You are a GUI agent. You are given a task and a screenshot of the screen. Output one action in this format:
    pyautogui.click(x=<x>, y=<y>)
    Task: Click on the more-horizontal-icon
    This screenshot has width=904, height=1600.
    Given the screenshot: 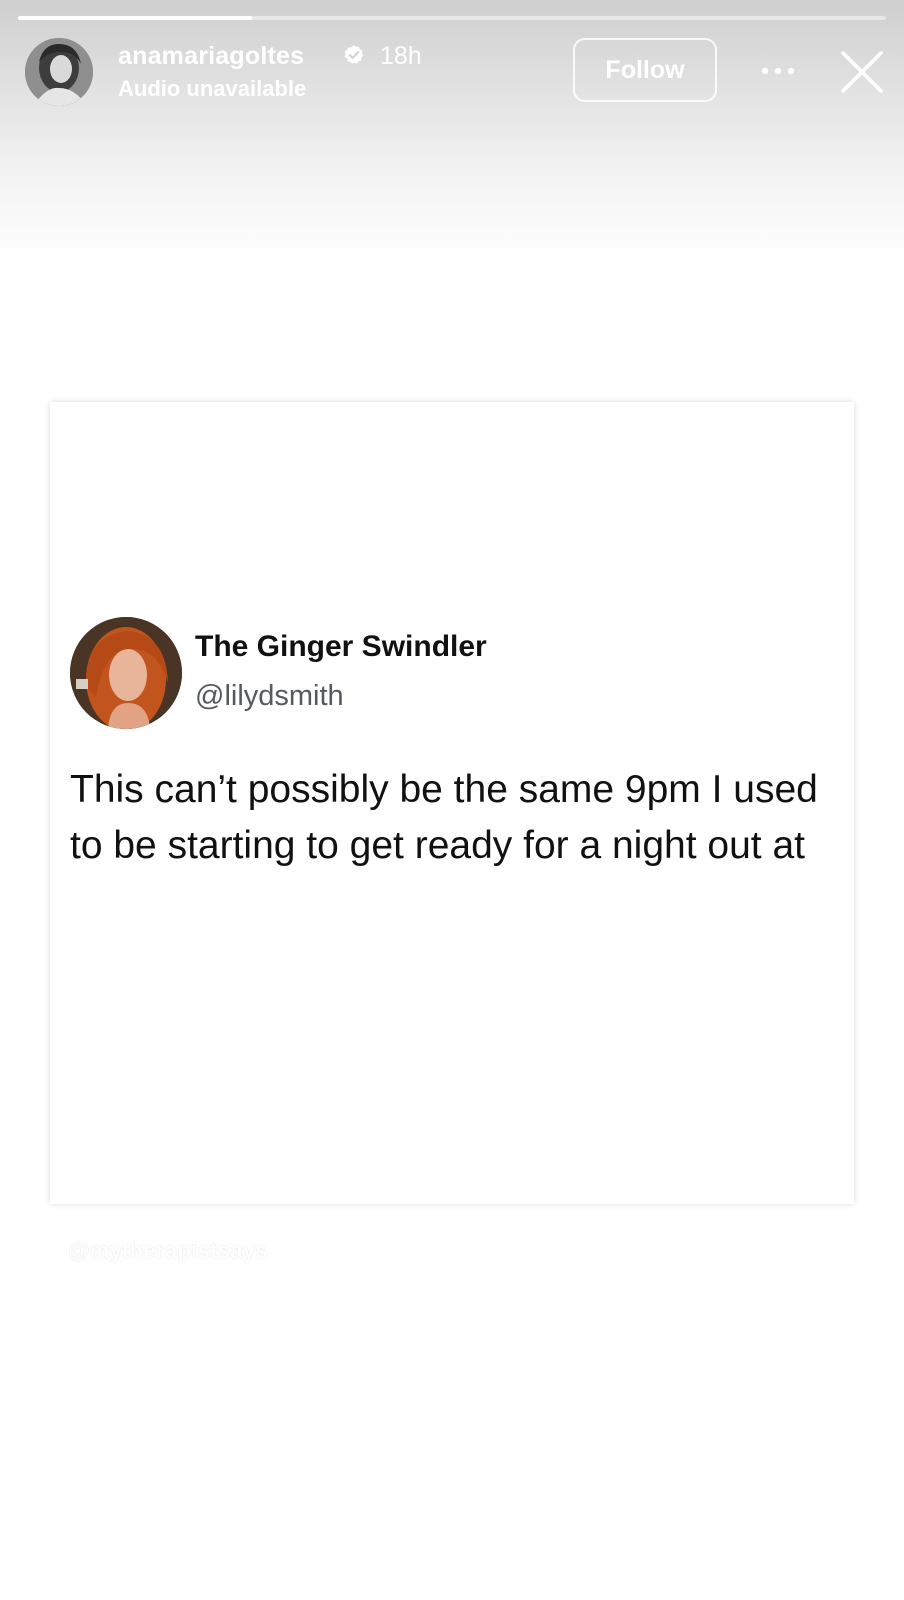 What is the action you would take?
    pyautogui.click(x=778, y=71)
    